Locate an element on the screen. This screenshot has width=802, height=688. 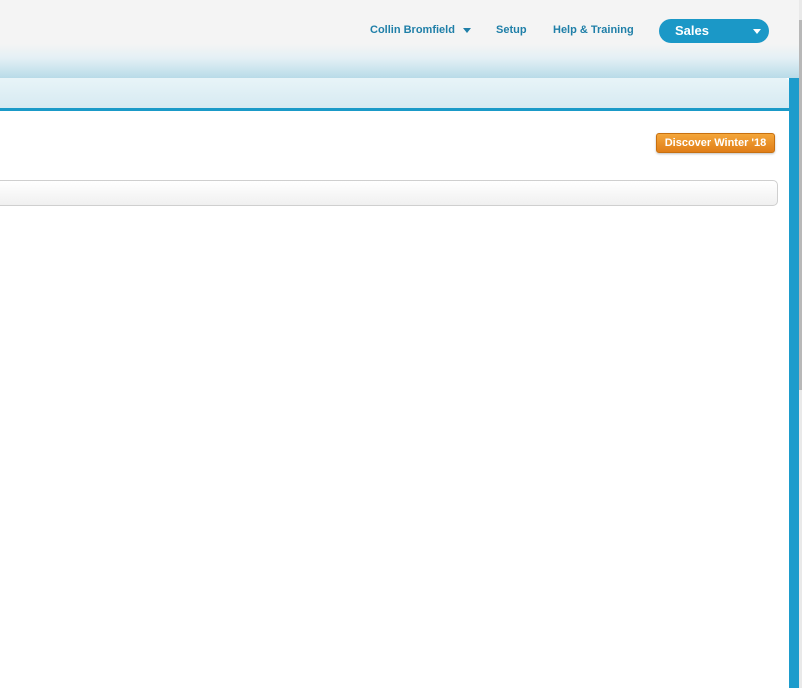
setup-link: Setup is located at coordinates (511, 30).